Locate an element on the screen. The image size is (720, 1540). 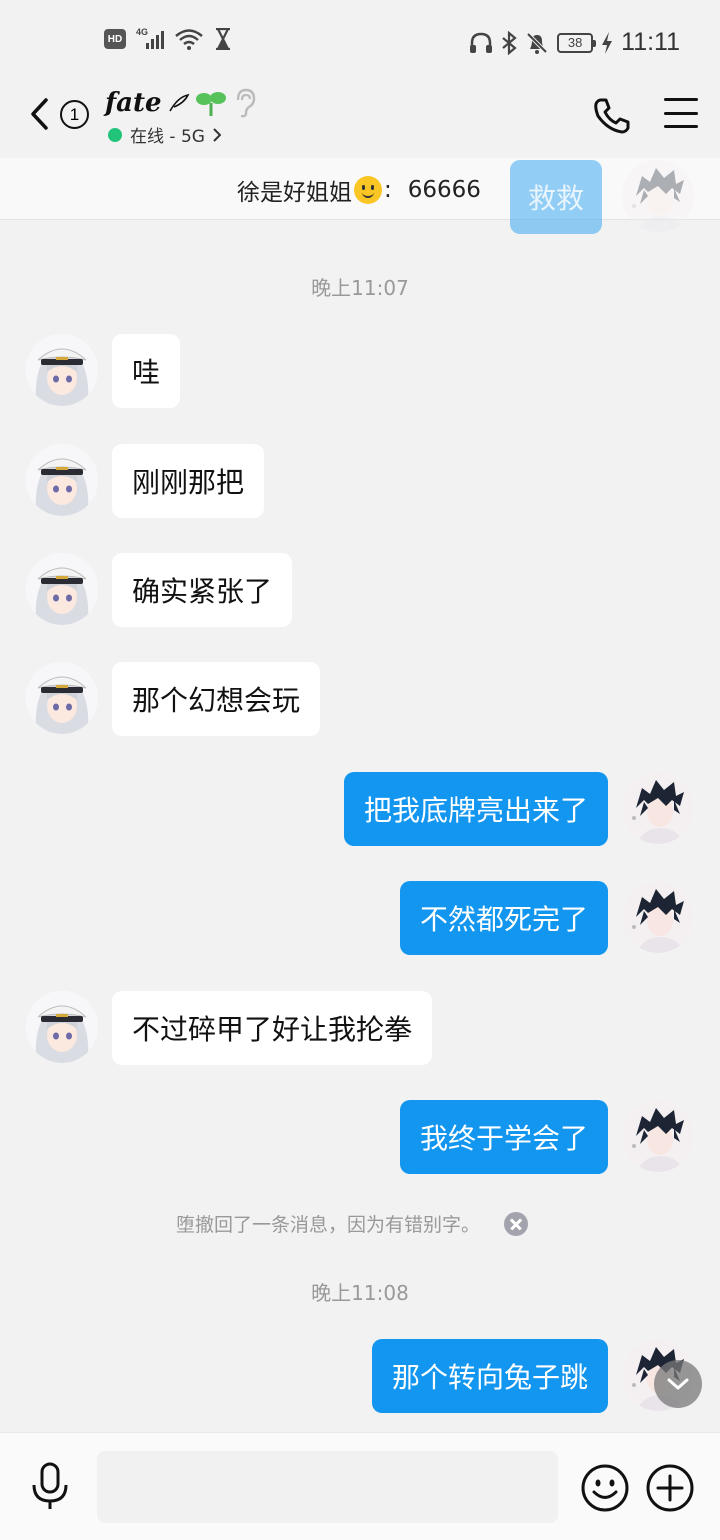
scroll-to-bottom-button is located at coordinates (678, 1384).